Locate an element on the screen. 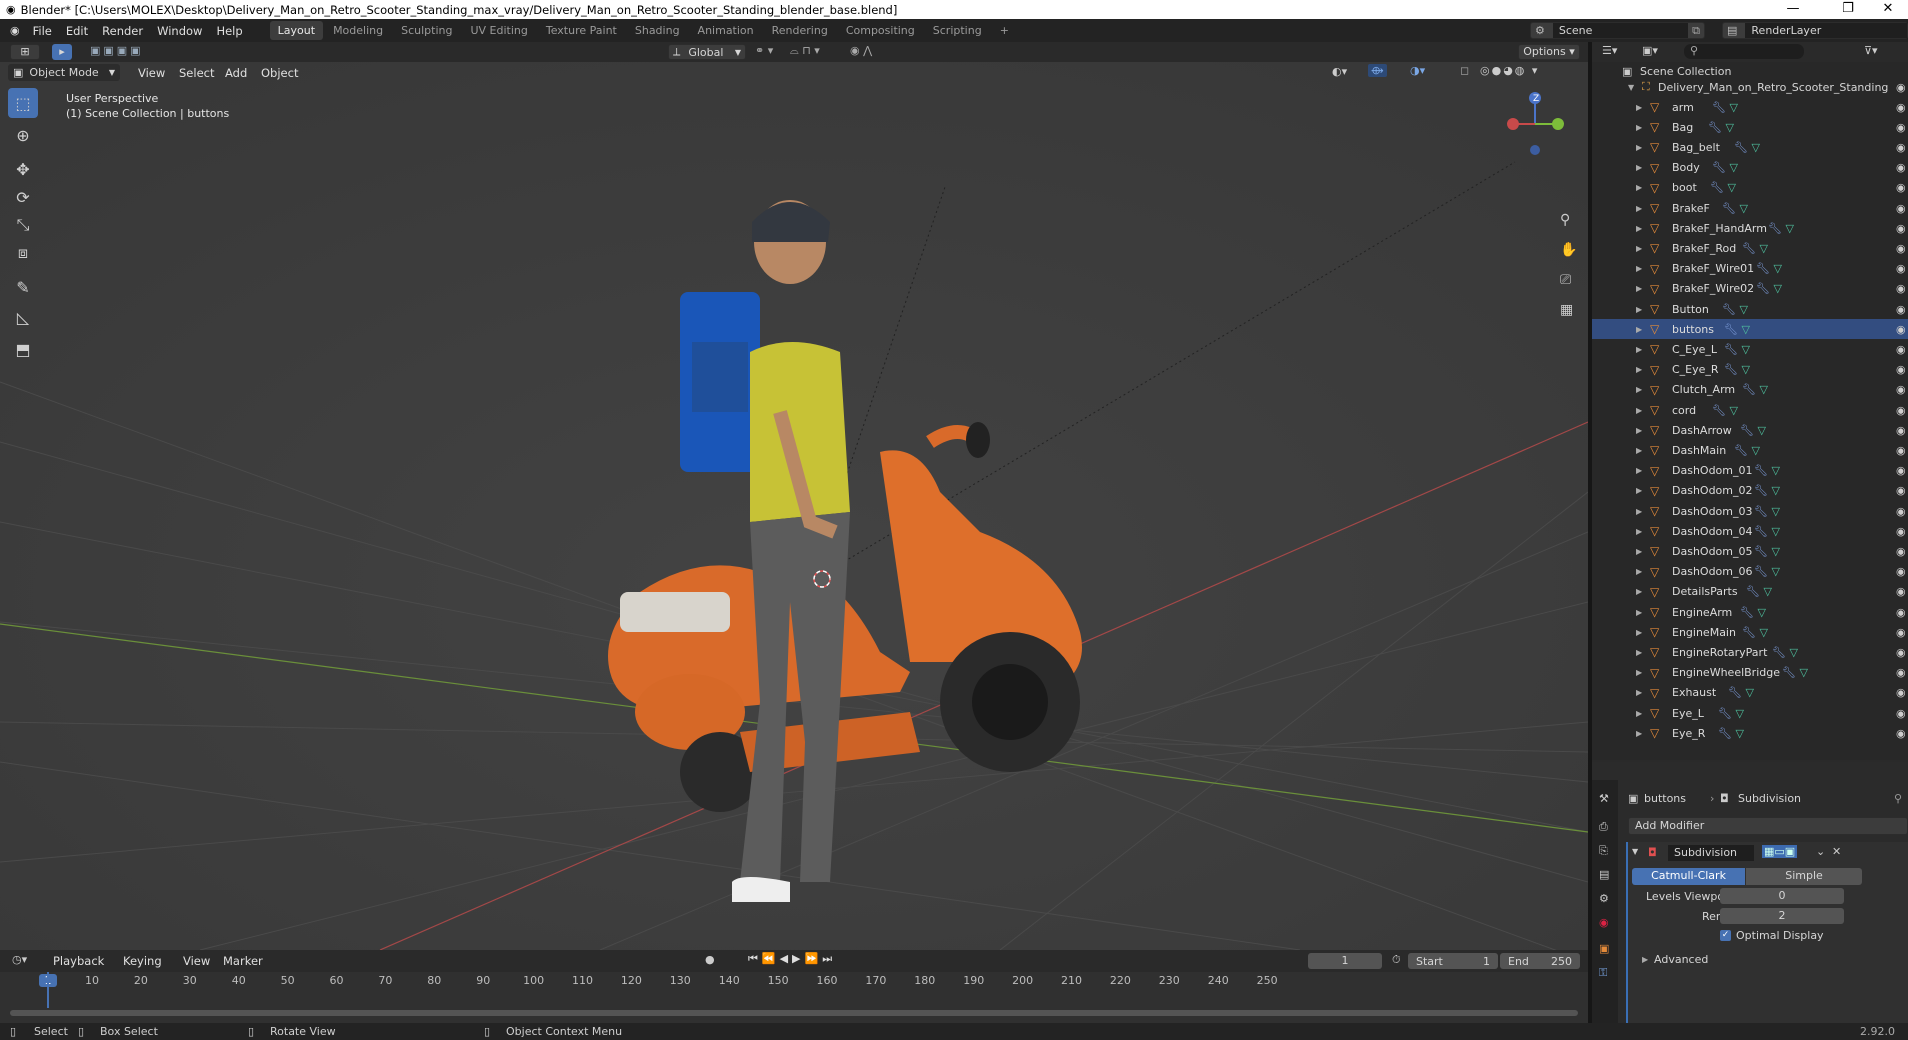  rotate-tool: ⟳ is located at coordinates (23, 197).